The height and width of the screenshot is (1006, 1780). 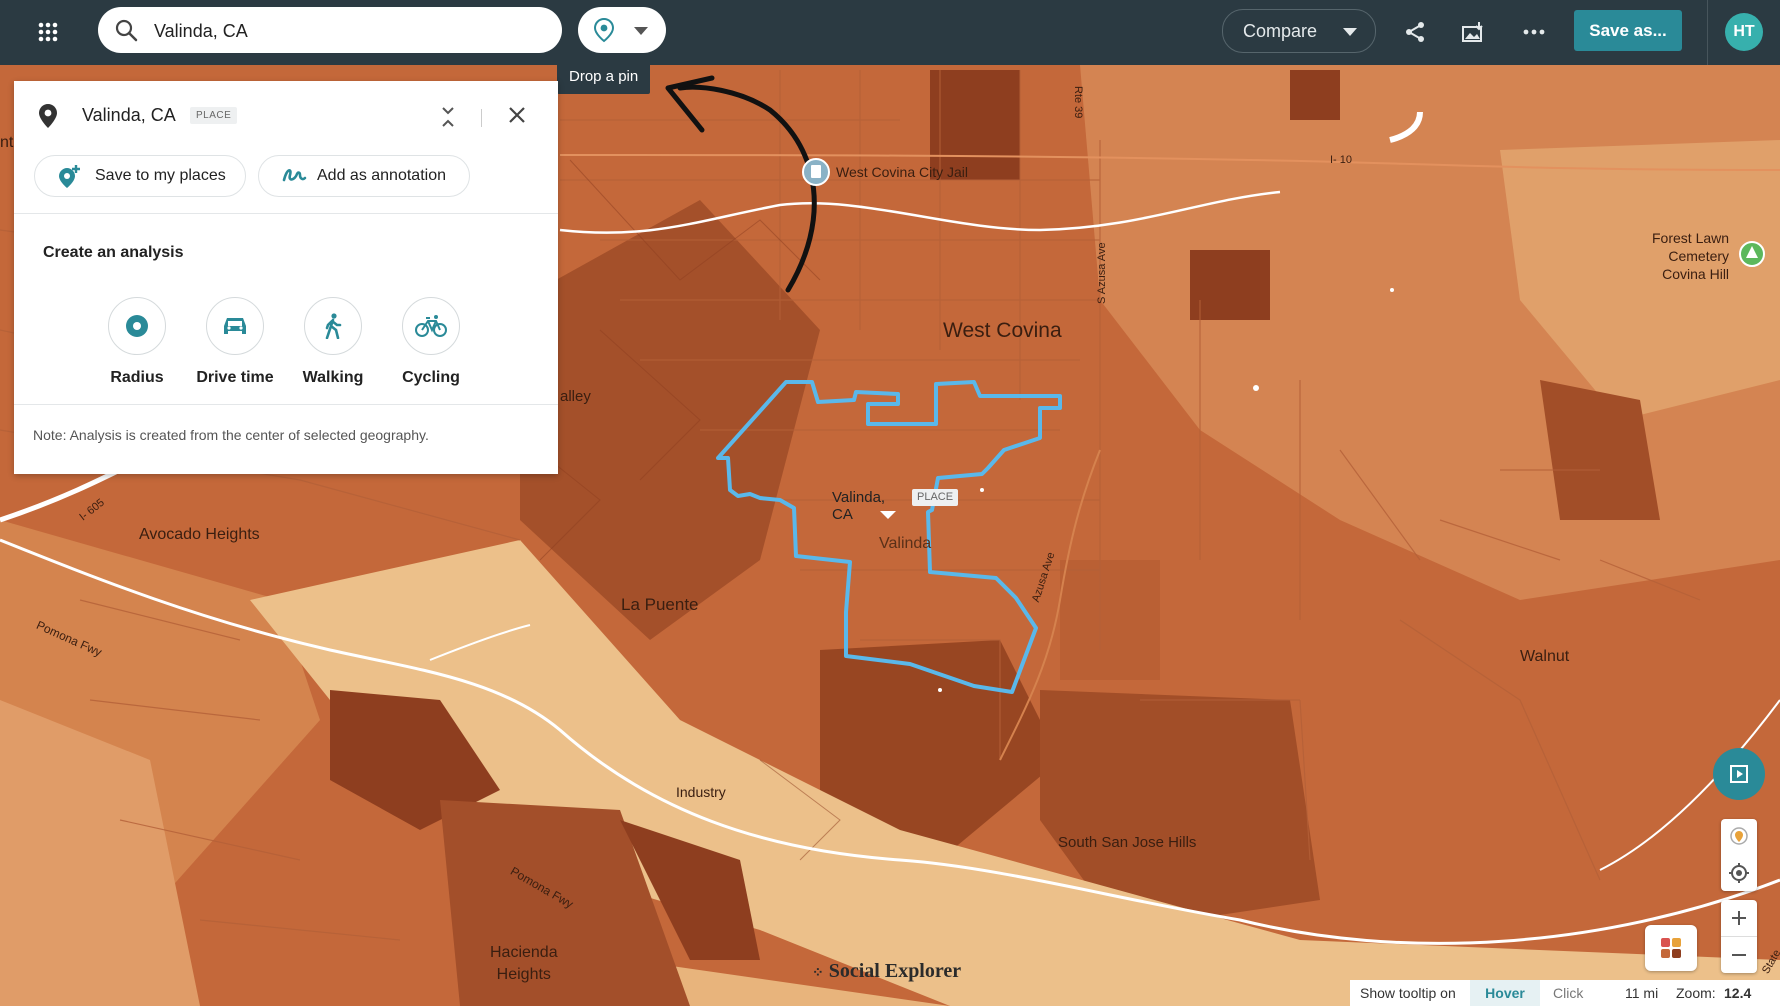 I want to click on zoom-controls, so click(x=1739, y=936).